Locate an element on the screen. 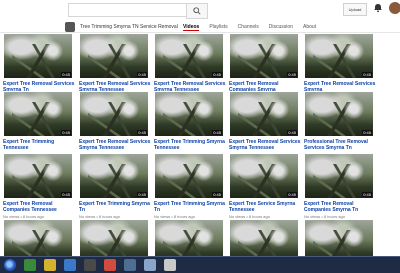 The width and height of the screenshot is (400, 273). video-title: Expert Tree Trimming Smyrna Tennessee is located at coordinates (191, 145).